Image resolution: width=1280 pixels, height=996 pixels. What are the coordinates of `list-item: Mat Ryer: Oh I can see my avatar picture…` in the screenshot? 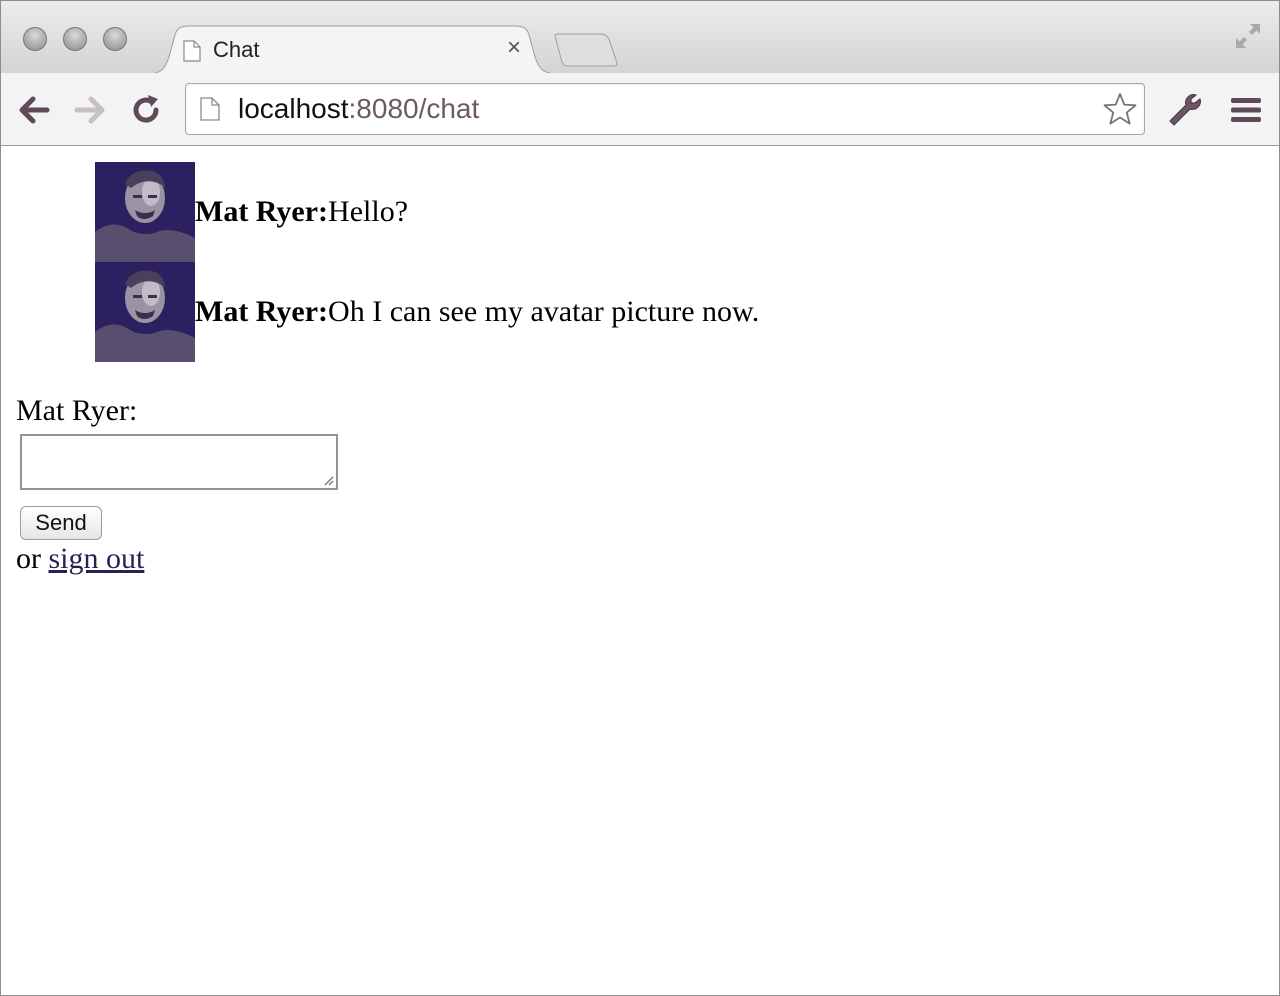 It's located at (427, 312).